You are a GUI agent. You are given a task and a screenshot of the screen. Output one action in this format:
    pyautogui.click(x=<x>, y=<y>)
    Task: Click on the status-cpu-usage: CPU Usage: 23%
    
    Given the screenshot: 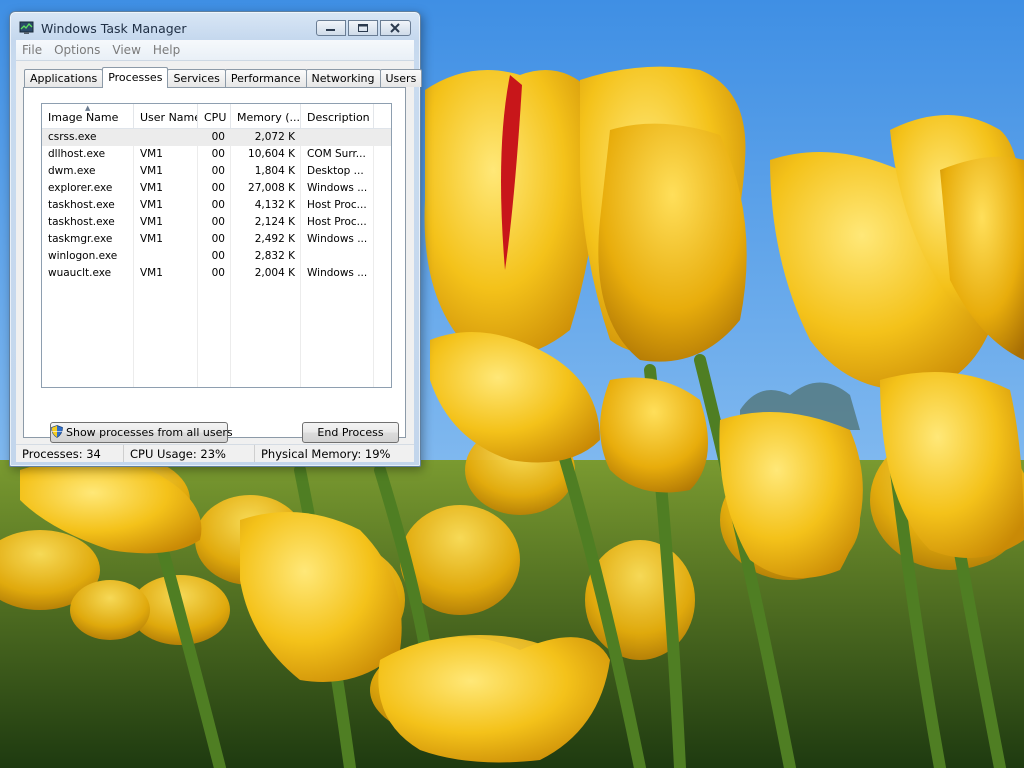 What is the action you would take?
    pyautogui.click(x=189, y=453)
    